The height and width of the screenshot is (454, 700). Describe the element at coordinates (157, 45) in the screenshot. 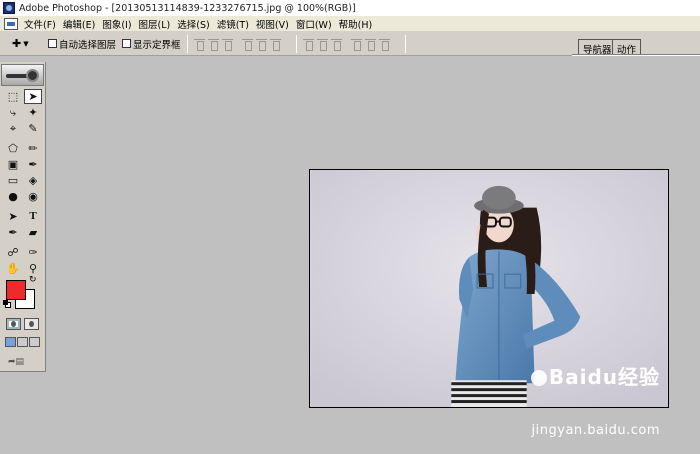

I see `show-bounding-box-label: 显示定界框` at that location.